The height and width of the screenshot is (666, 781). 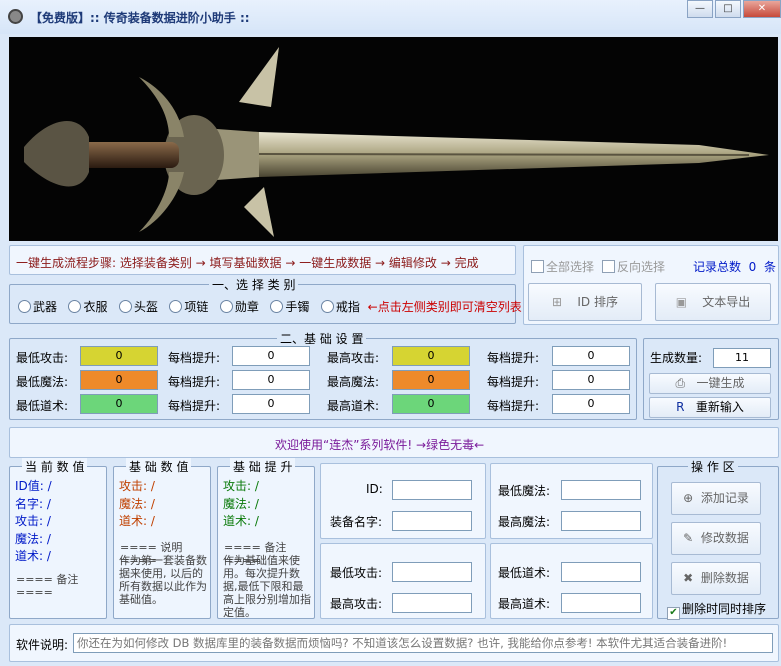 I want to click on basic-max-label: 最高魔法:, so click(x=353, y=382).